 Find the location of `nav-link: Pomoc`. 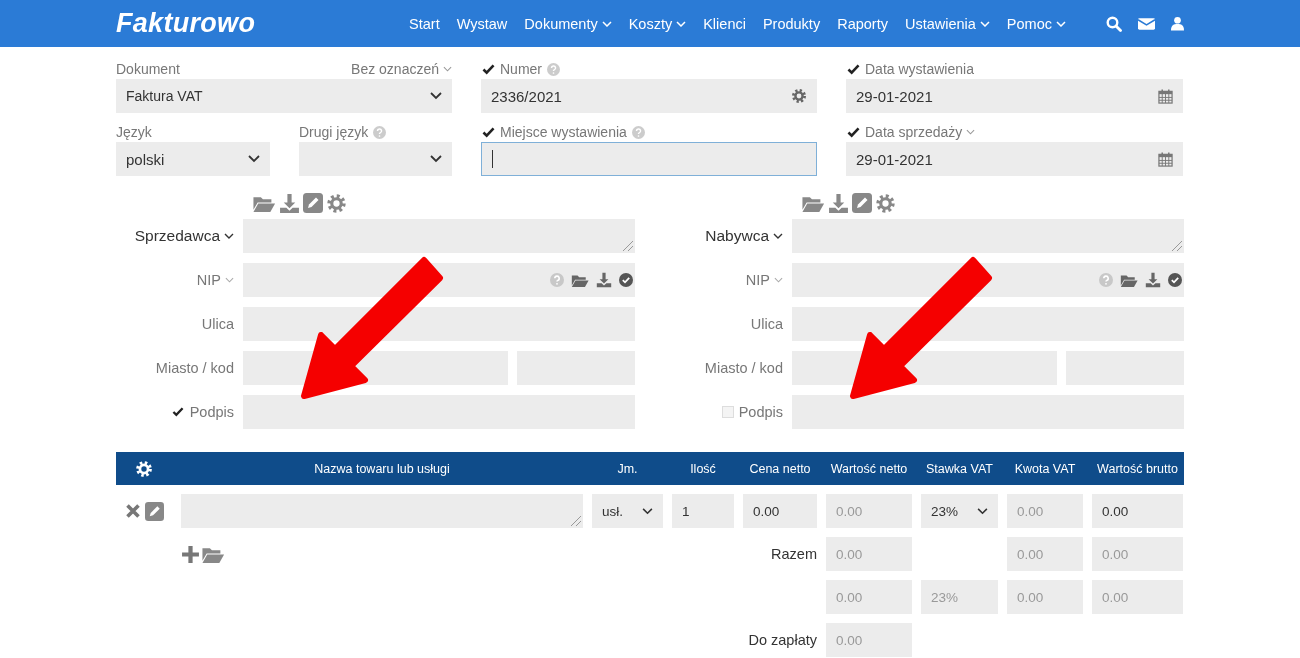

nav-link: Pomoc is located at coordinates (1036, 23).